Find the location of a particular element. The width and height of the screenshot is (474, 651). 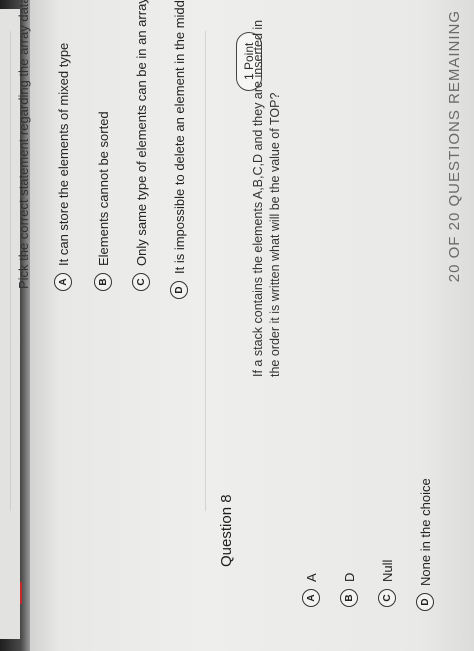

option-label: None in the choice is located at coordinates (425, 532).